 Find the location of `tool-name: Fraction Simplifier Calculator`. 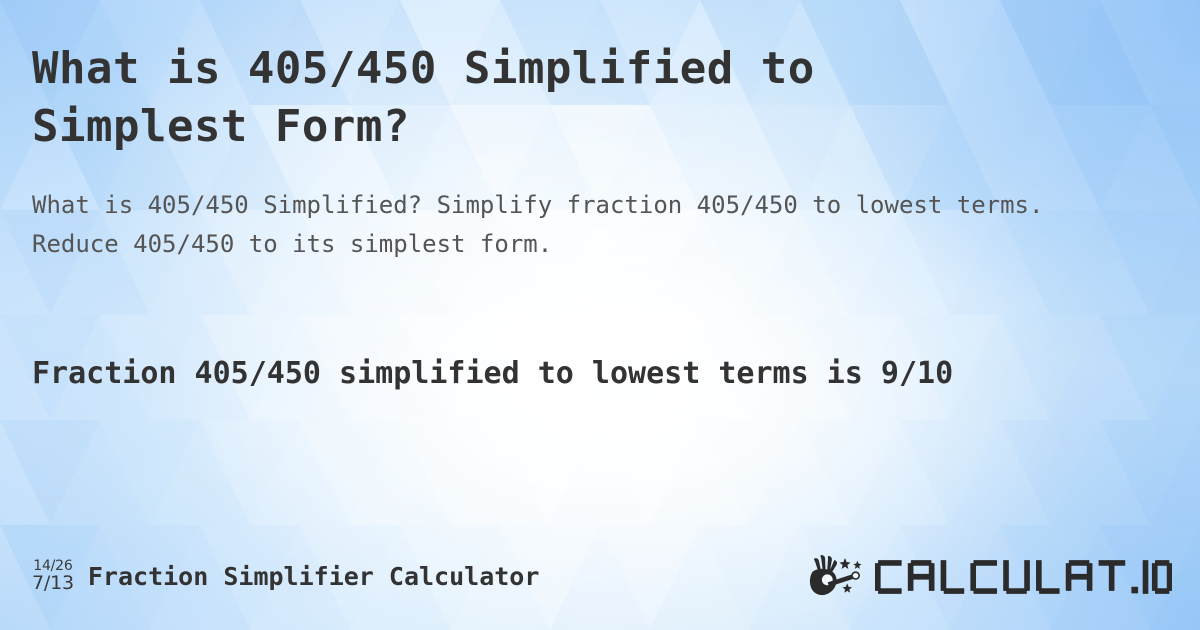

tool-name: Fraction Simplifier Calculator is located at coordinates (313, 577).